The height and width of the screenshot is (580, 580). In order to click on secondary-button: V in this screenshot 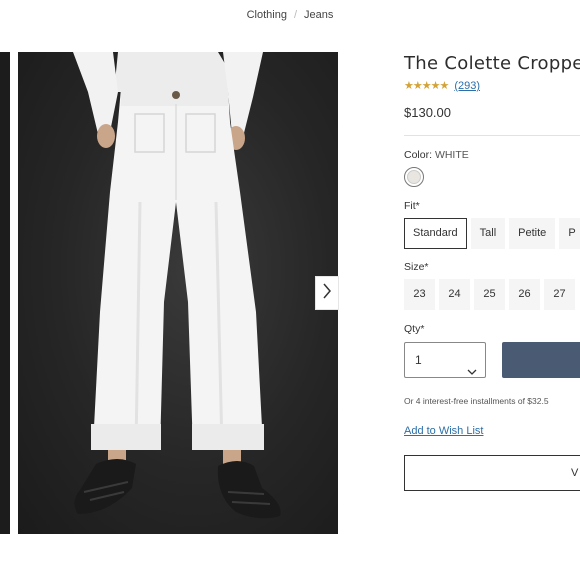, I will do `click(492, 473)`.